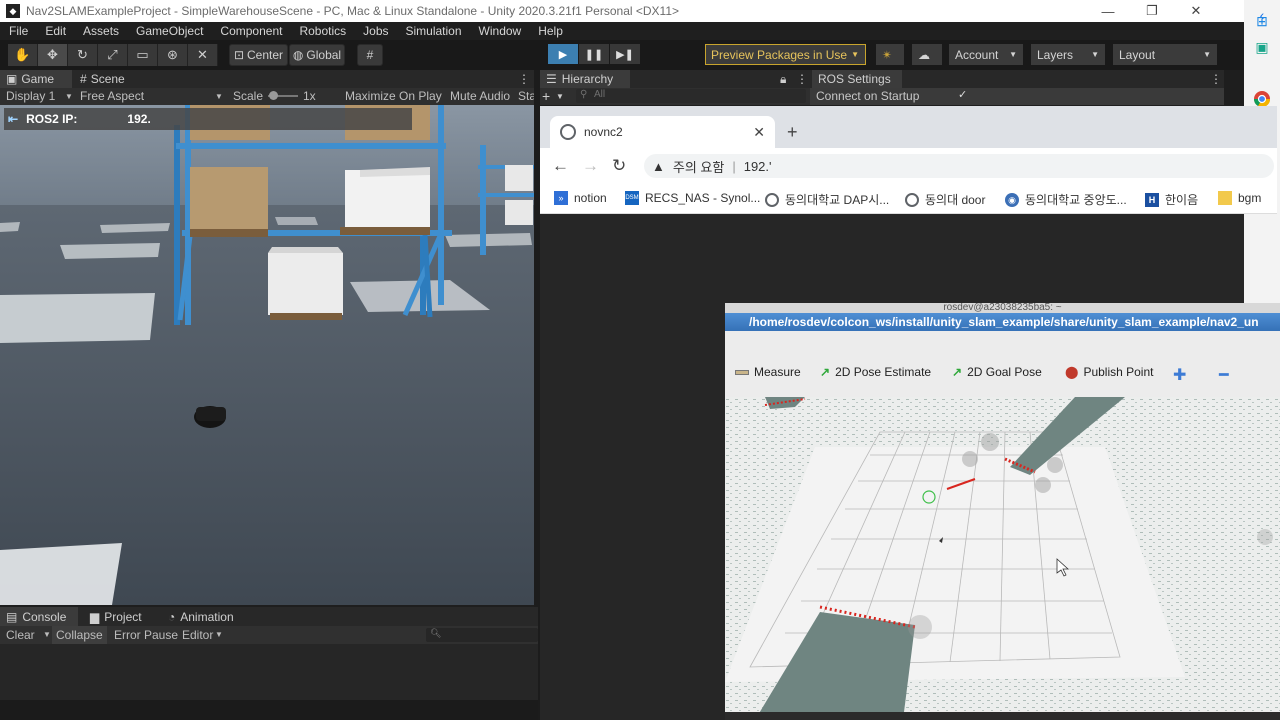 The height and width of the screenshot is (720, 1280). What do you see at coordinates (785, 54) in the screenshot?
I see `preview-packages-button: Preview Packages in Use ▼` at bounding box center [785, 54].